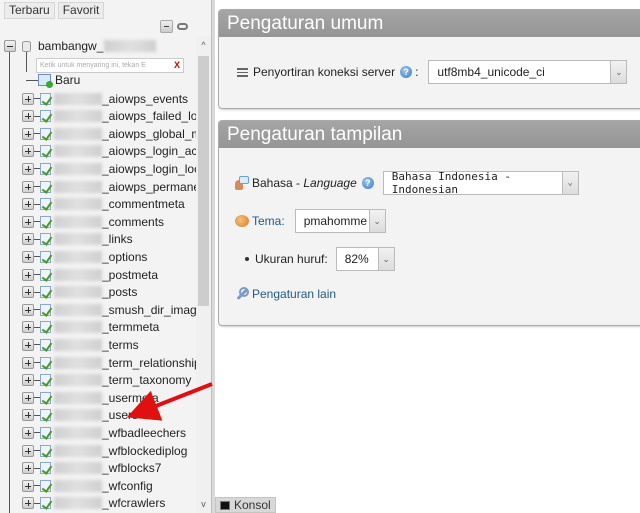  I want to click on font-size-select: 82% ⌄, so click(365, 259).